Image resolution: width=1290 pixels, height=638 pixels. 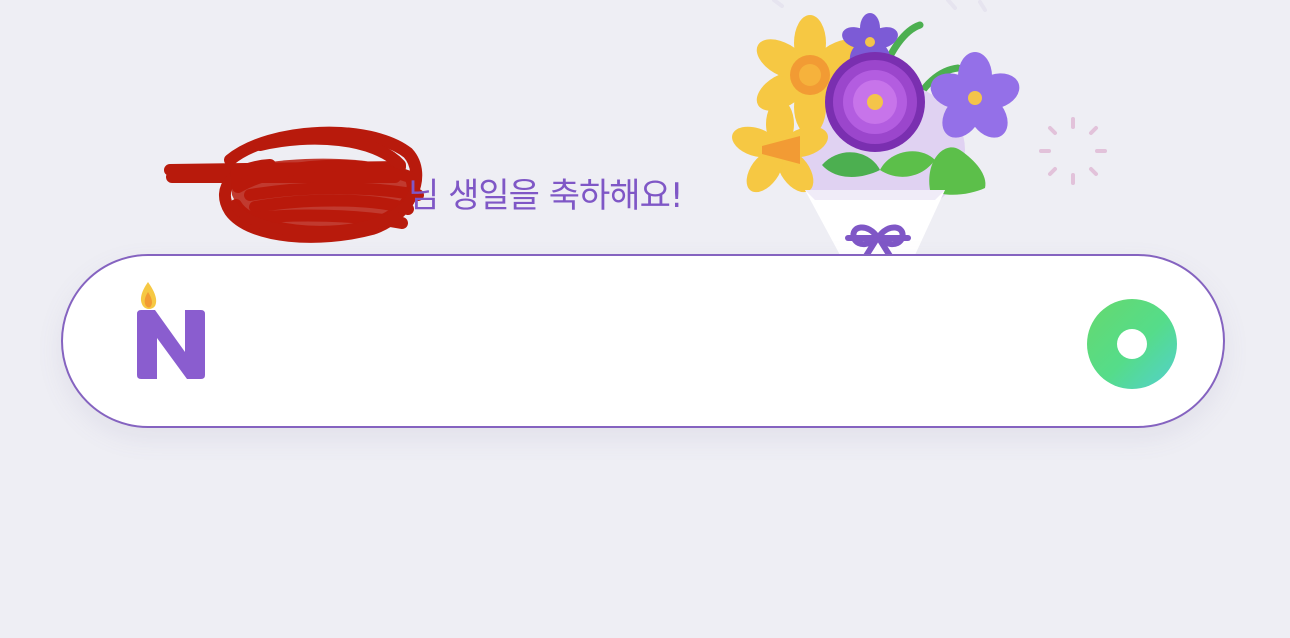 What do you see at coordinates (545, 196) in the screenshot?
I see `birthday-greeting: 님 생일을 축하해요!` at bounding box center [545, 196].